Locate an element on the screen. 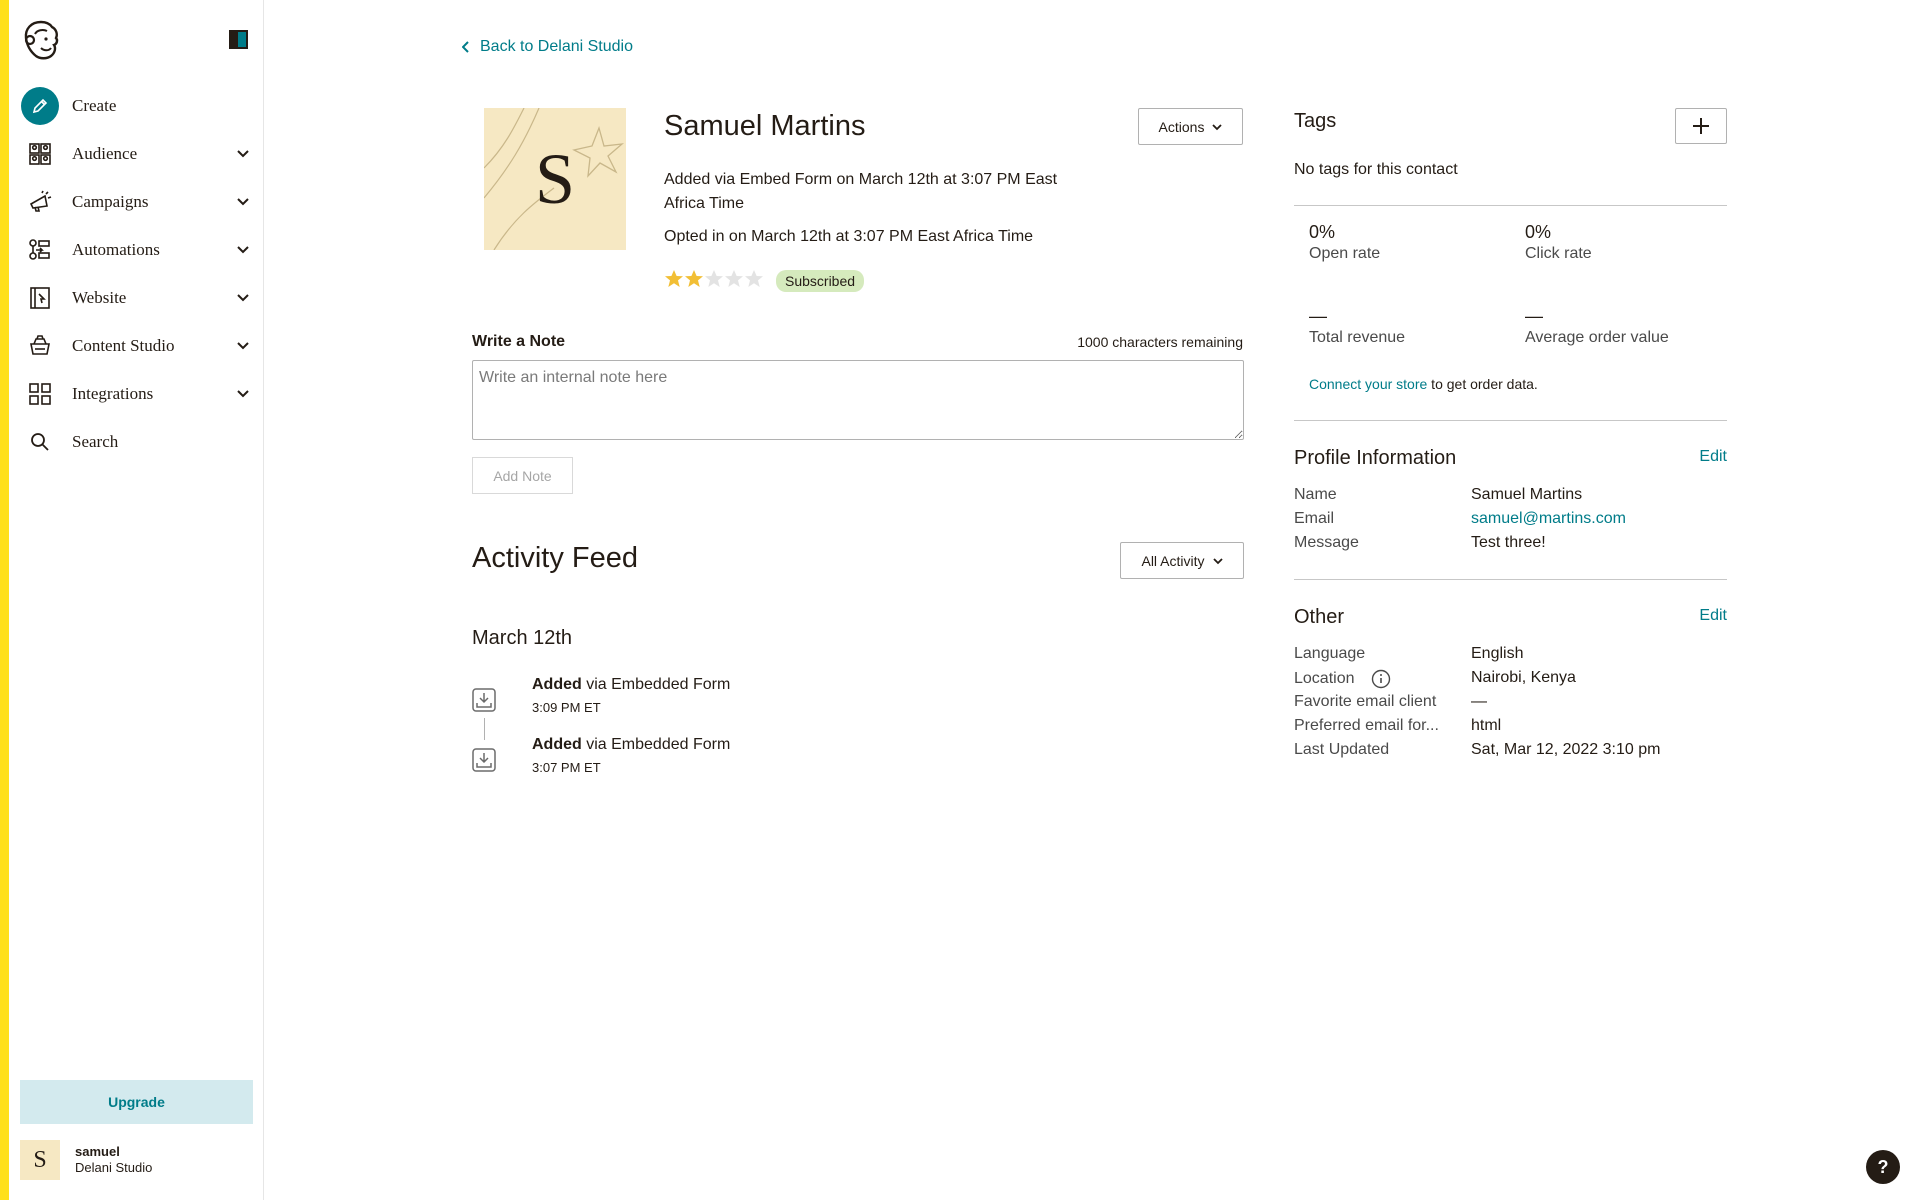 Image resolution: width=1920 pixels, height=1200 pixels. activity-date-heading: March 12th is located at coordinates (522, 638).